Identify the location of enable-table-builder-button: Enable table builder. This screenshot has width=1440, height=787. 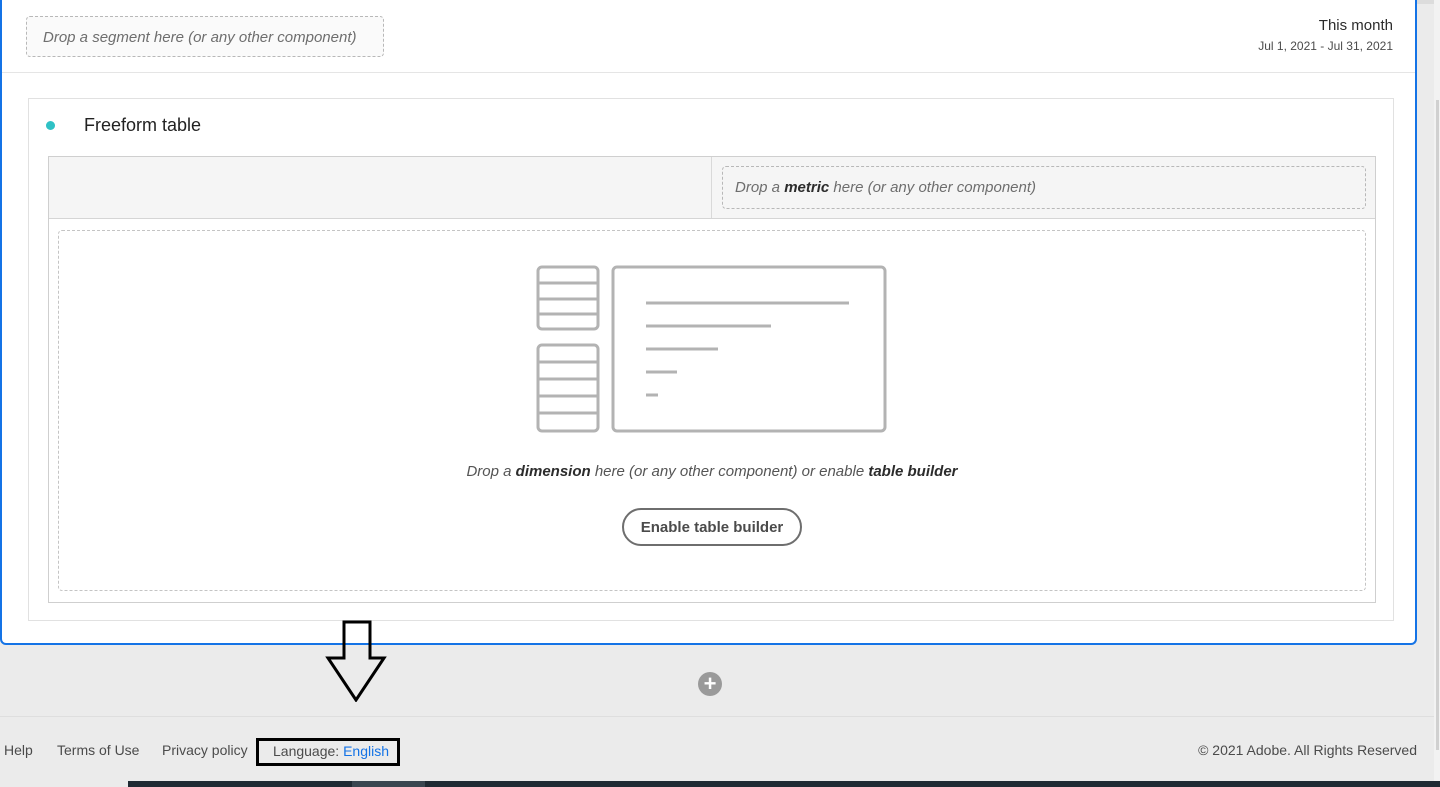
(712, 527).